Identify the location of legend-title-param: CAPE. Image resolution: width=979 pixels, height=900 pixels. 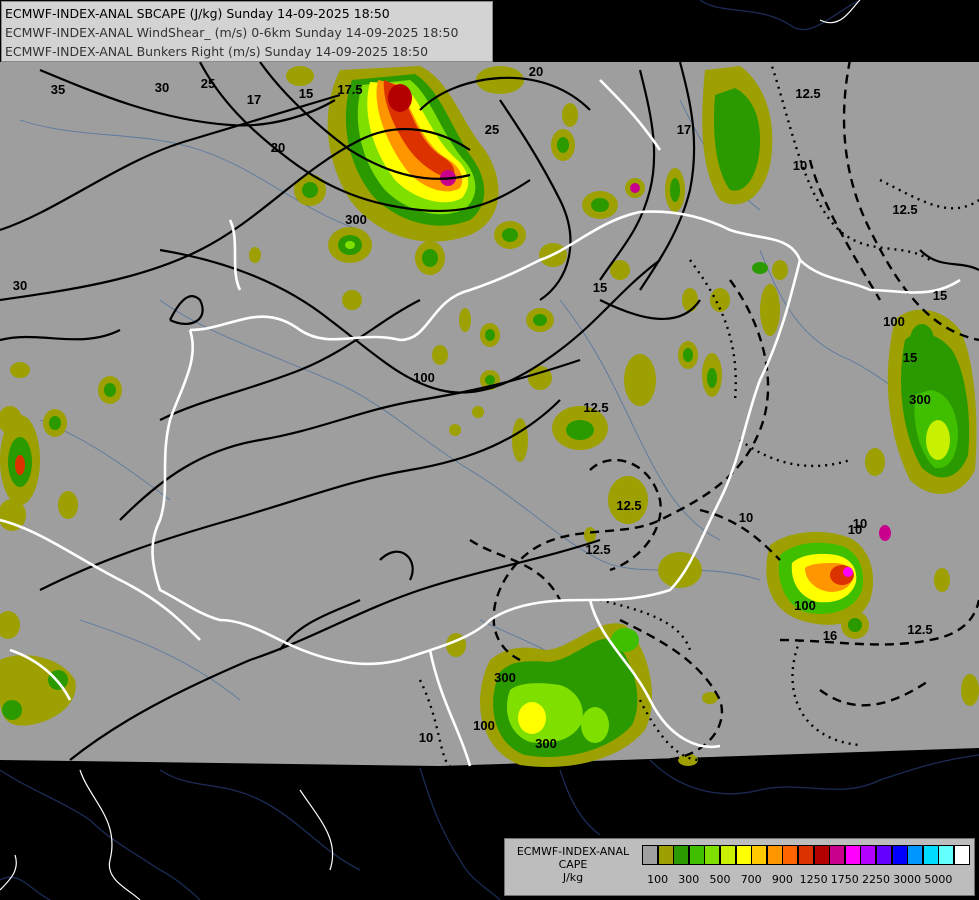
(573, 864).